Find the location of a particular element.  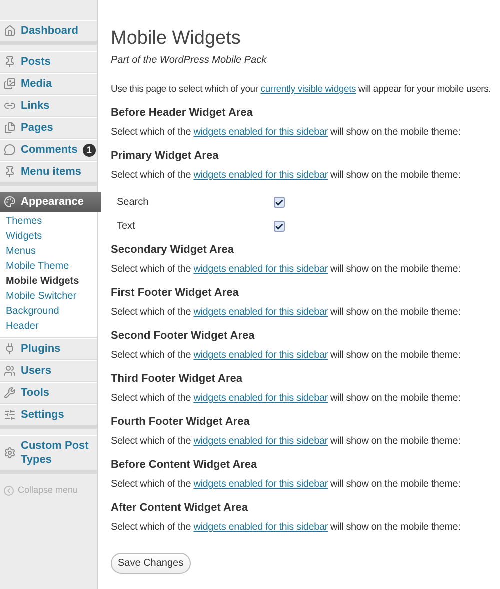

menu-item: Plugins is located at coordinates (48, 349).